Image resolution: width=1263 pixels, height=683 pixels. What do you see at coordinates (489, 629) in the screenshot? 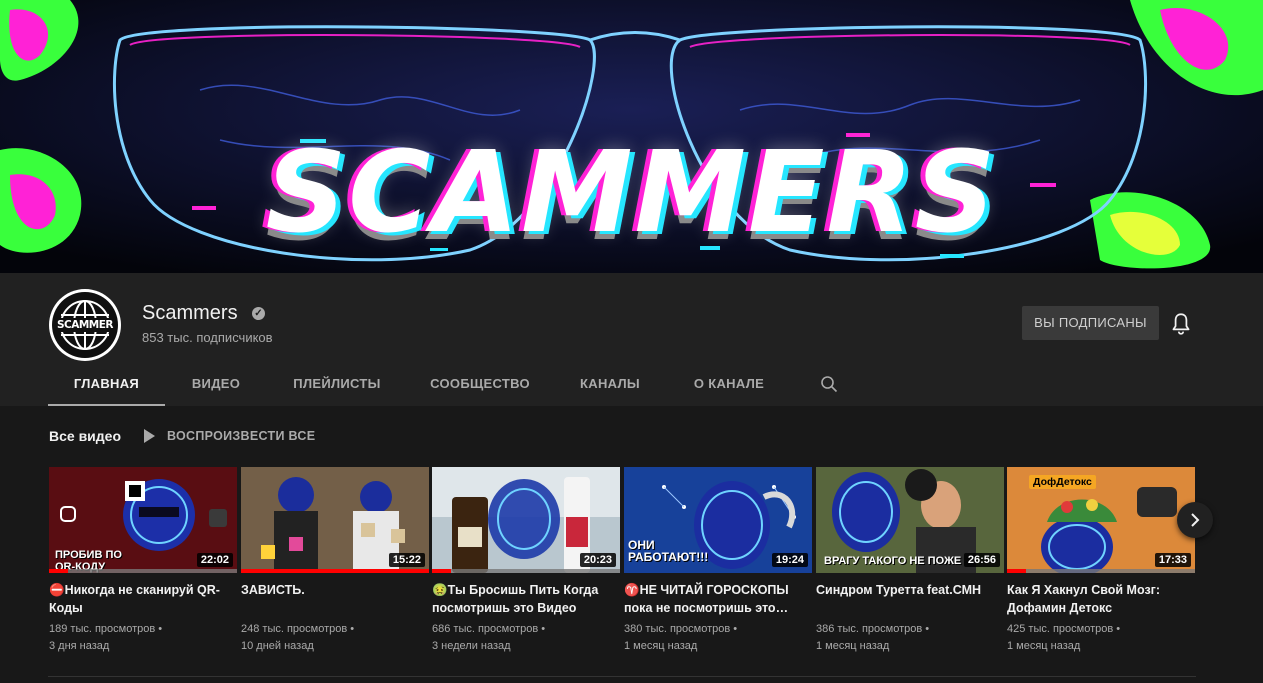
I see `video-views: 686 тыс. просмотров •` at bounding box center [489, 629].